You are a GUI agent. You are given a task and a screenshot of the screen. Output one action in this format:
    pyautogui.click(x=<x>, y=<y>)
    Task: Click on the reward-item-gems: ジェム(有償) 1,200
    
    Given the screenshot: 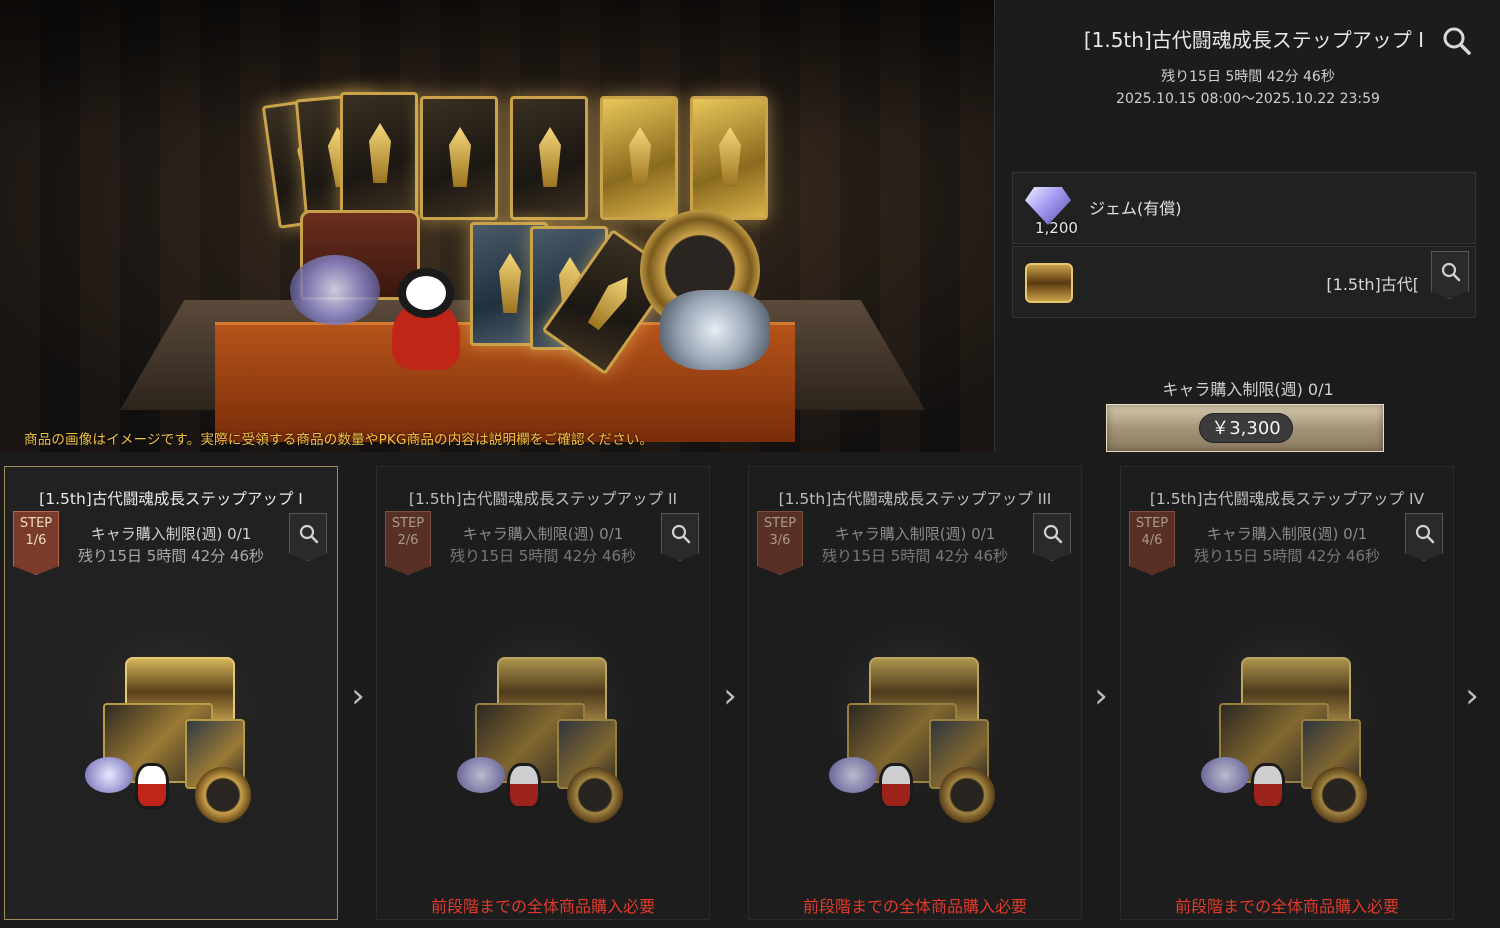 What is the action you would take?
    pyautogui.click(x=1244, y=208)
    